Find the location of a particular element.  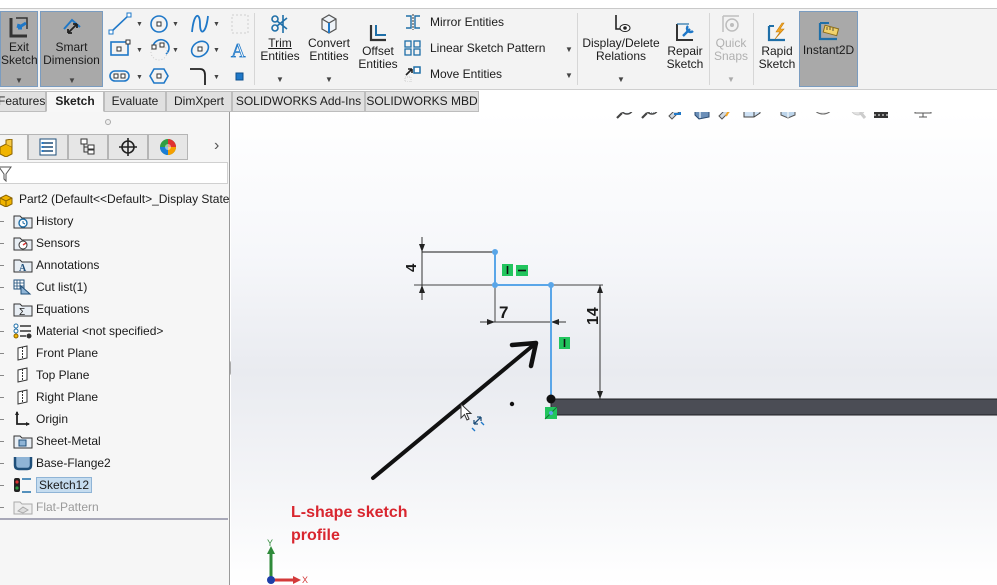

instant2d-button: Instant2D is located at coordinates (828, 49).